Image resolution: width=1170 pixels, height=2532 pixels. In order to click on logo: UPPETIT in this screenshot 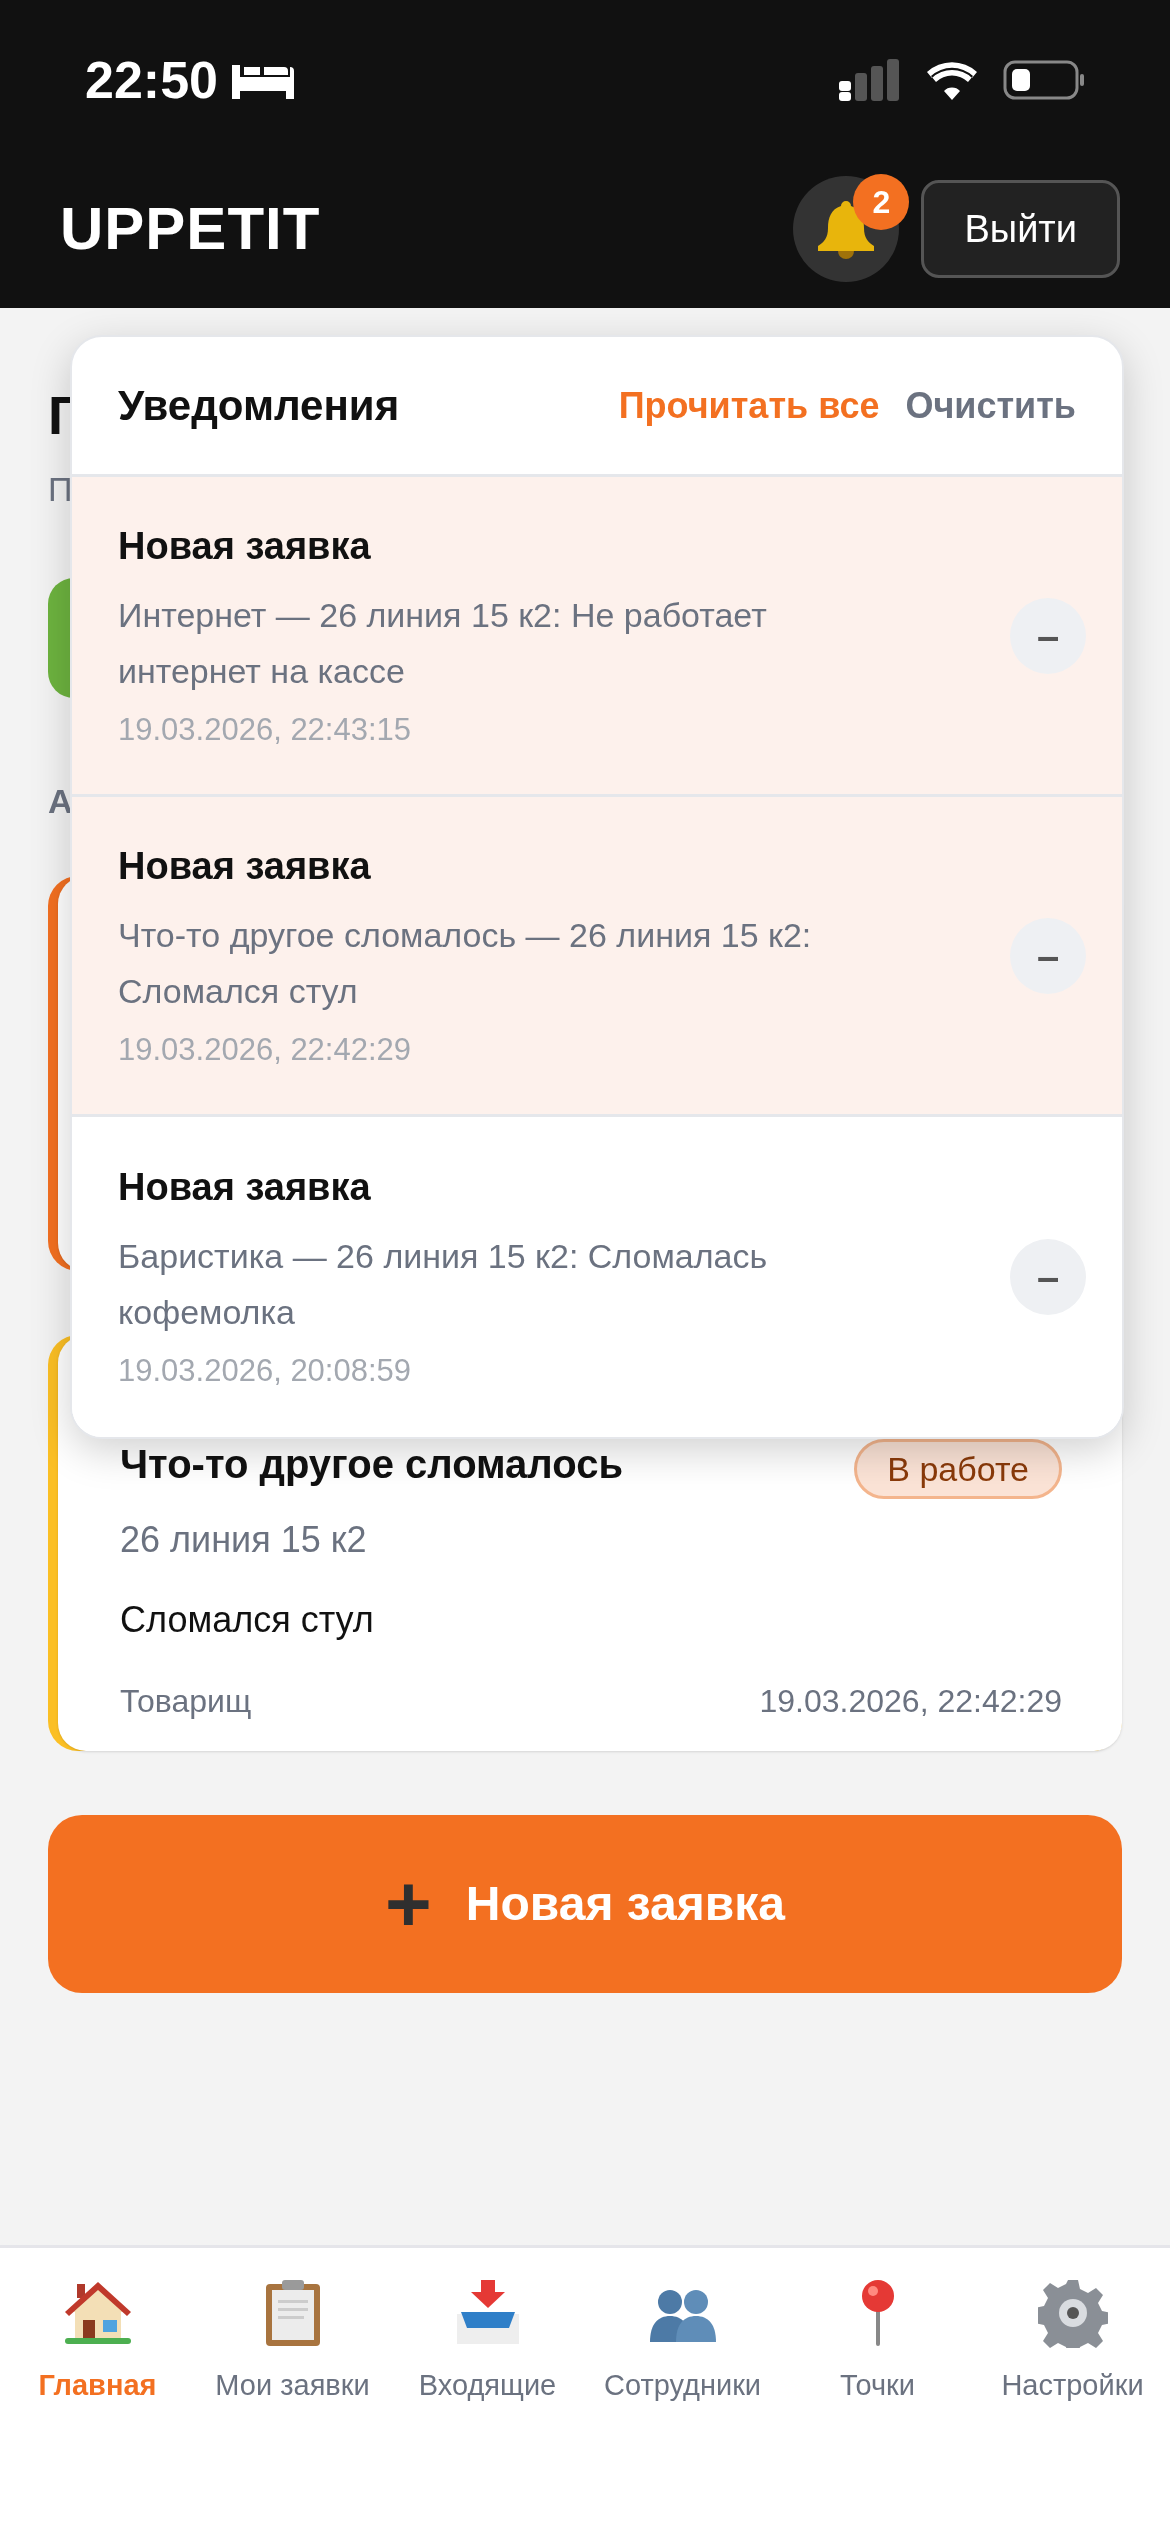, I will do `click(190, 229)`.